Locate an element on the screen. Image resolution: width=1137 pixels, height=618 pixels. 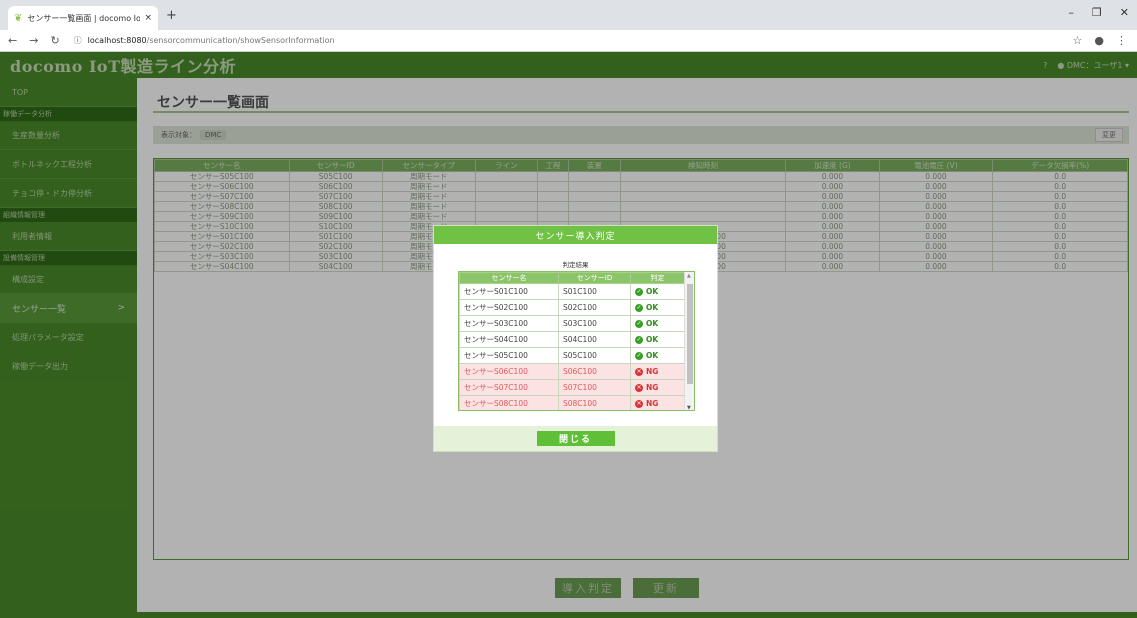
bookmark-star-icon: ☆ is located at coordinates (1078, 40).